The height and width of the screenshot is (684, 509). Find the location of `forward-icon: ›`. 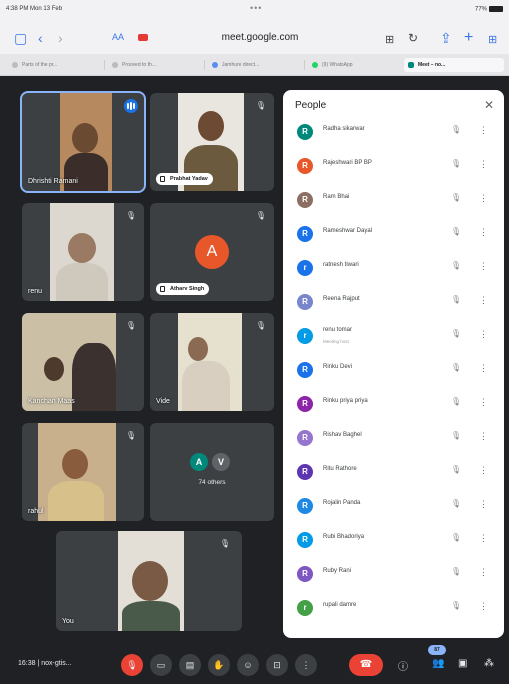

forward-icon: › is located at coordinates (60, 38).